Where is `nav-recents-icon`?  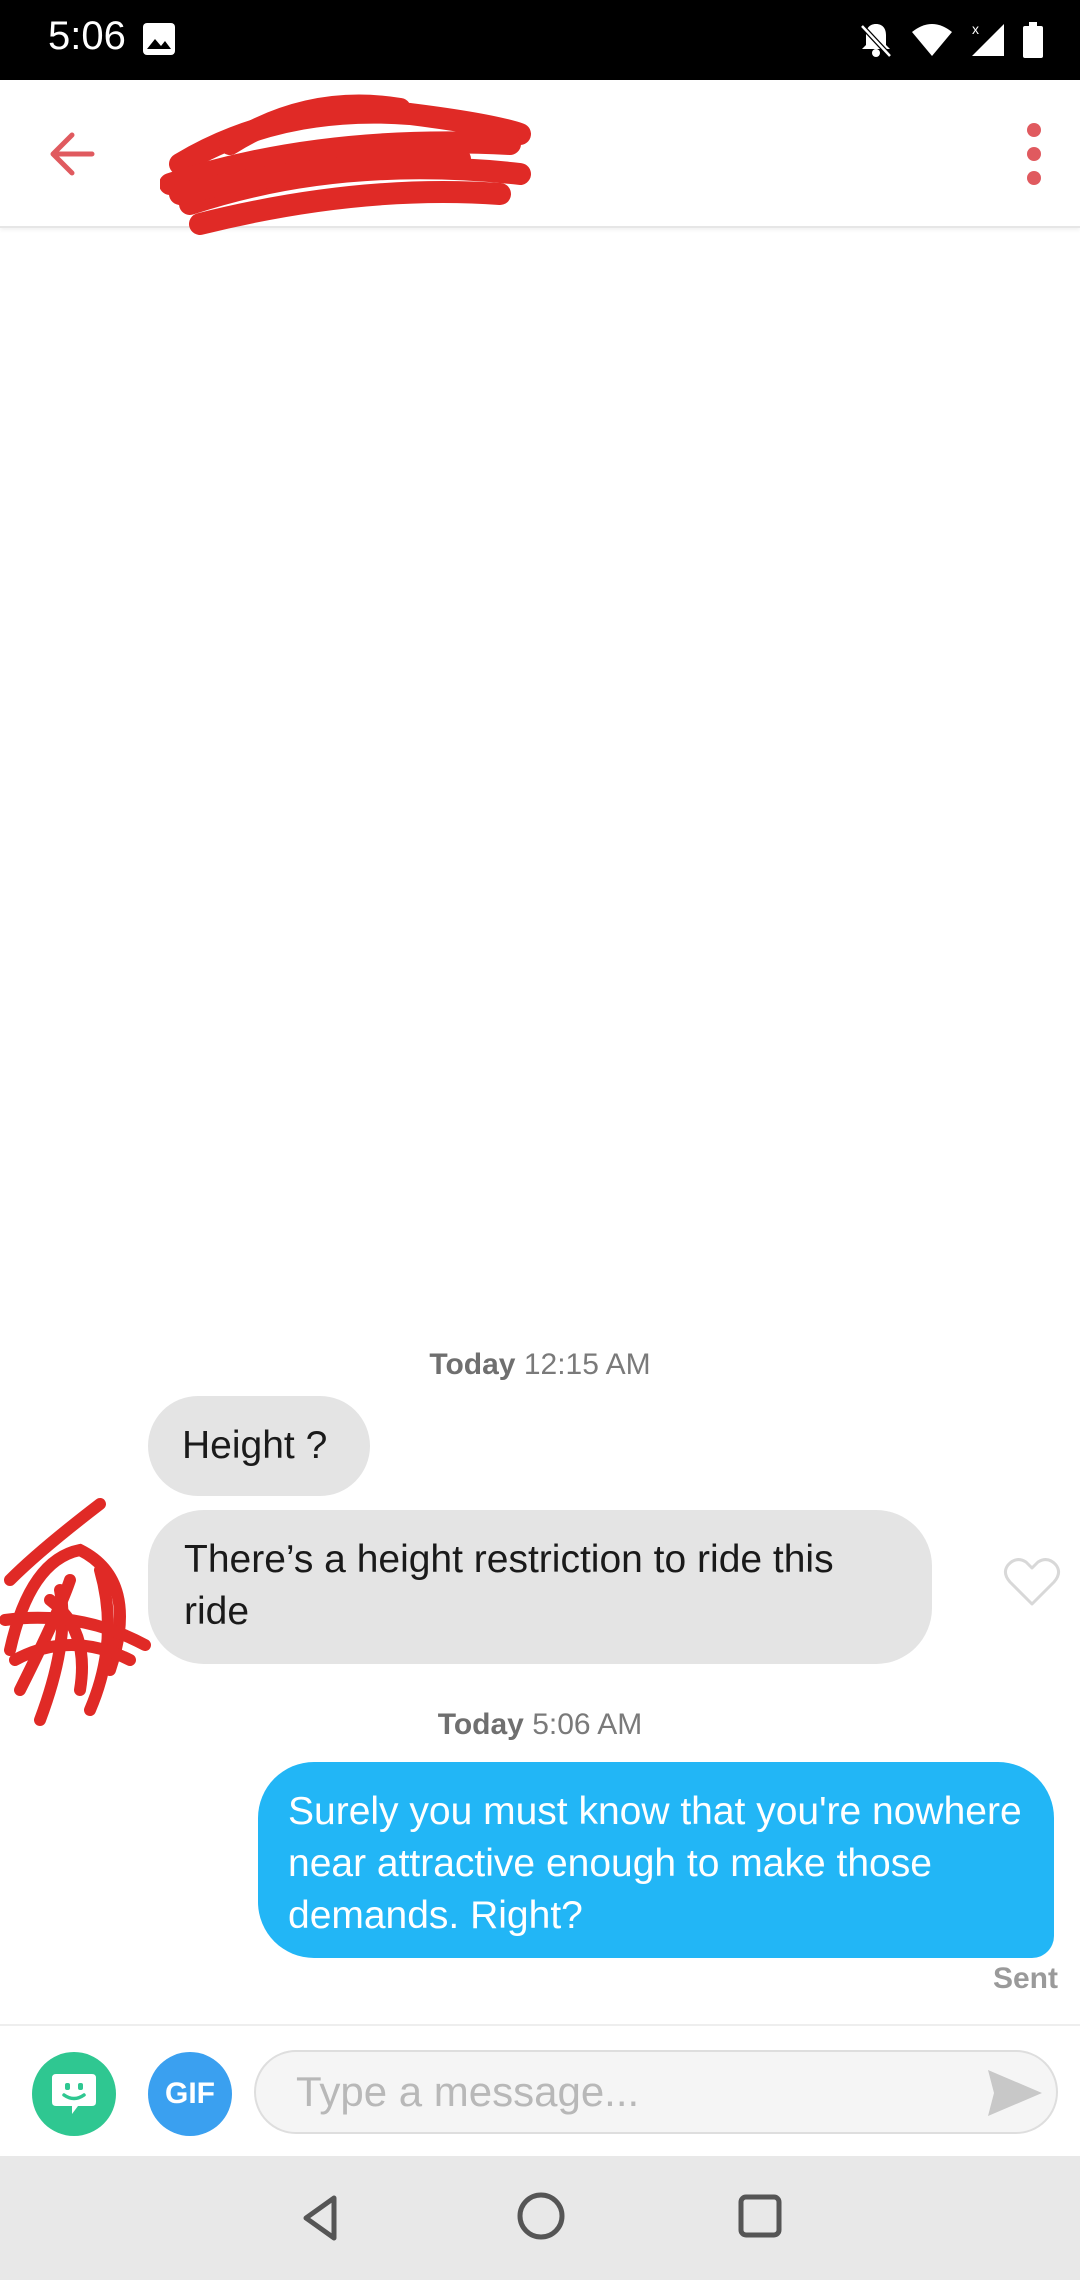 nav-recents-icon is located at coordinates (760, 2216).